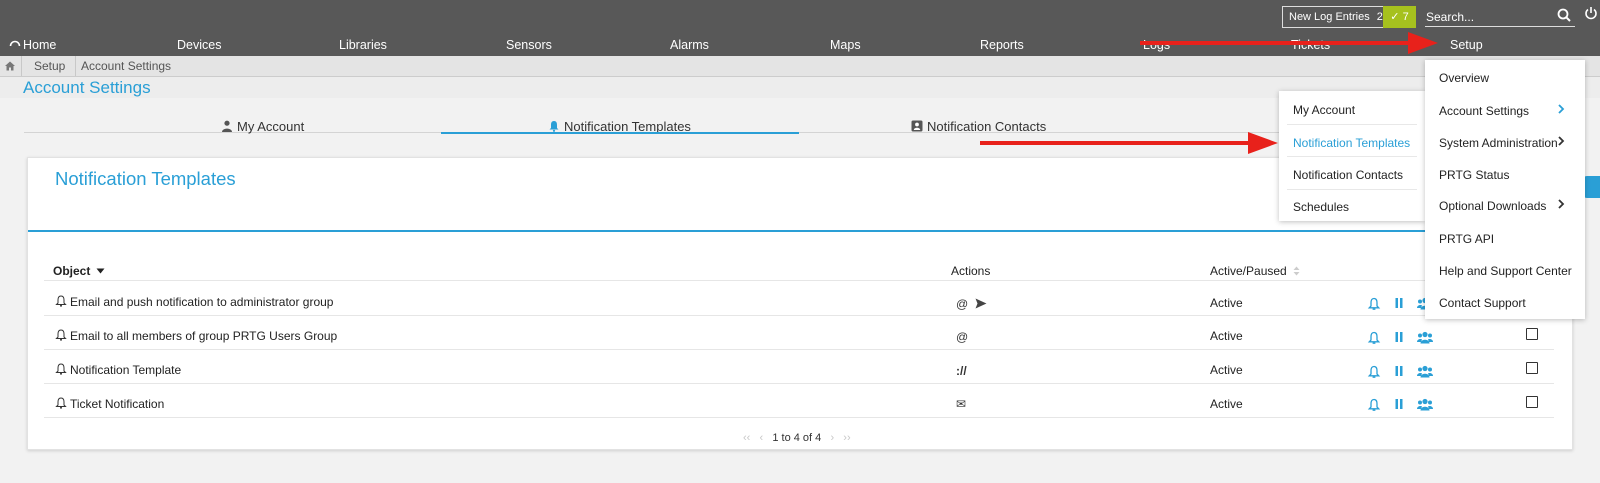 The height and width of the screenshot is (483, 1600). What do you see at coordinates (762, 438) in the screenshot?
I see `prev-page-button: ‹` at bounding box center [762, 438].